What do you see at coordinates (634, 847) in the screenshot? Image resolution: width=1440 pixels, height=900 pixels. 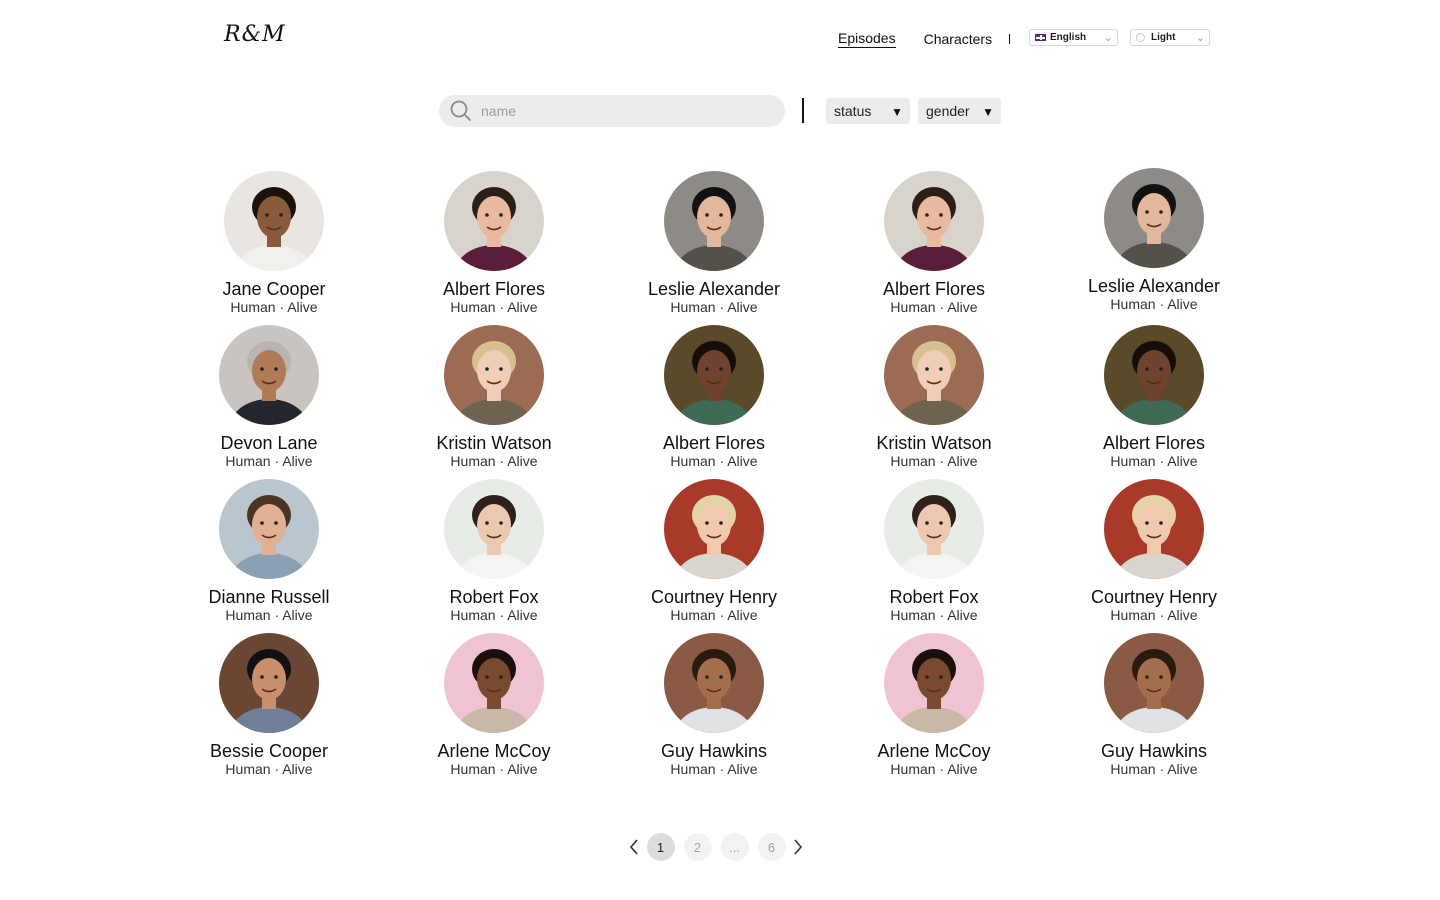 I see `prev-page-button` at bounding box center [634, 847].